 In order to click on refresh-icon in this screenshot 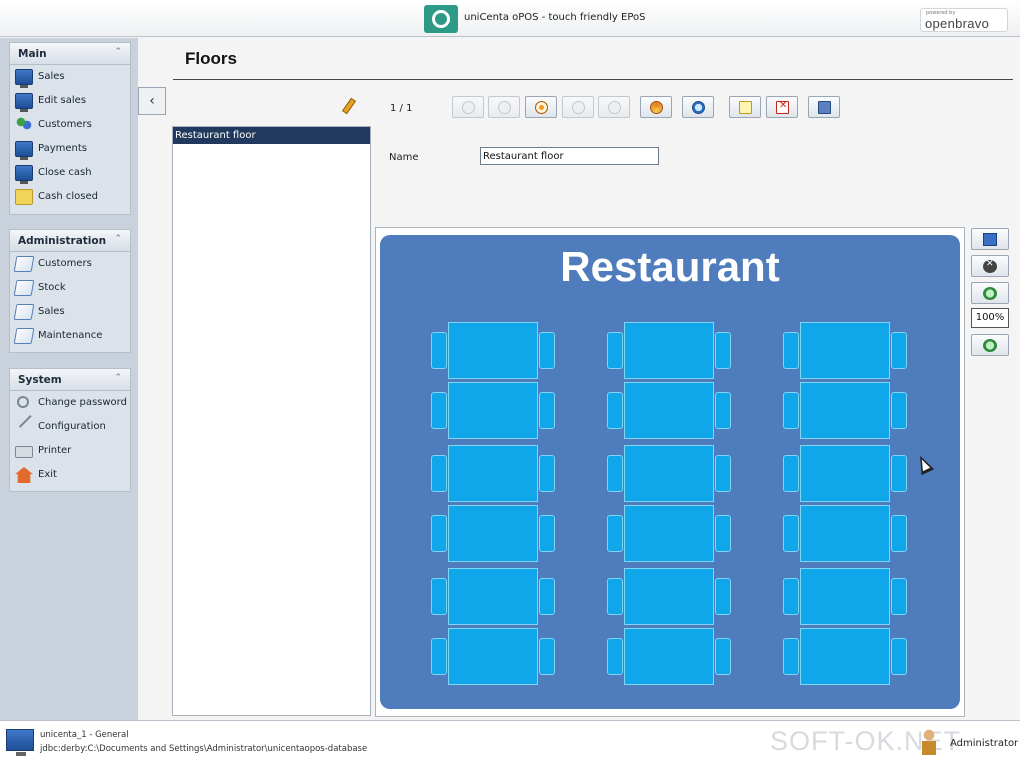, I will do `click(656, 107)`.